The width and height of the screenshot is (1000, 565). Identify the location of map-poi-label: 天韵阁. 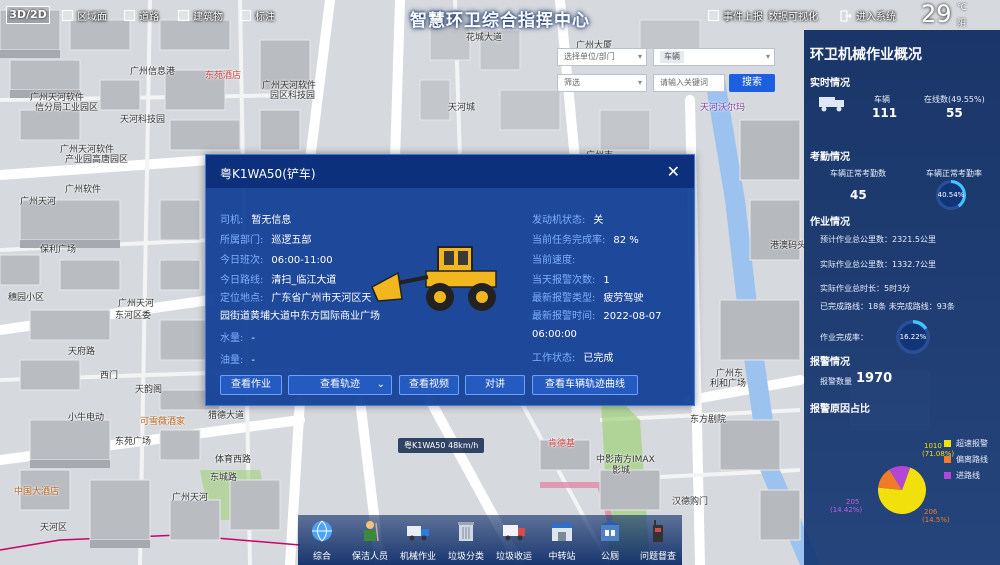
(148, 388).